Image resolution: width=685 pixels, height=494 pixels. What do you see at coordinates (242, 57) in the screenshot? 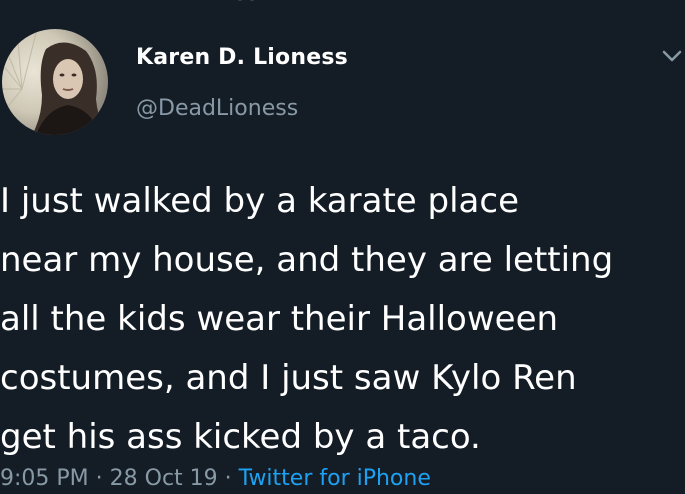
I see `display-name: Karen D. Lioness` at bounding box center [242, 57].